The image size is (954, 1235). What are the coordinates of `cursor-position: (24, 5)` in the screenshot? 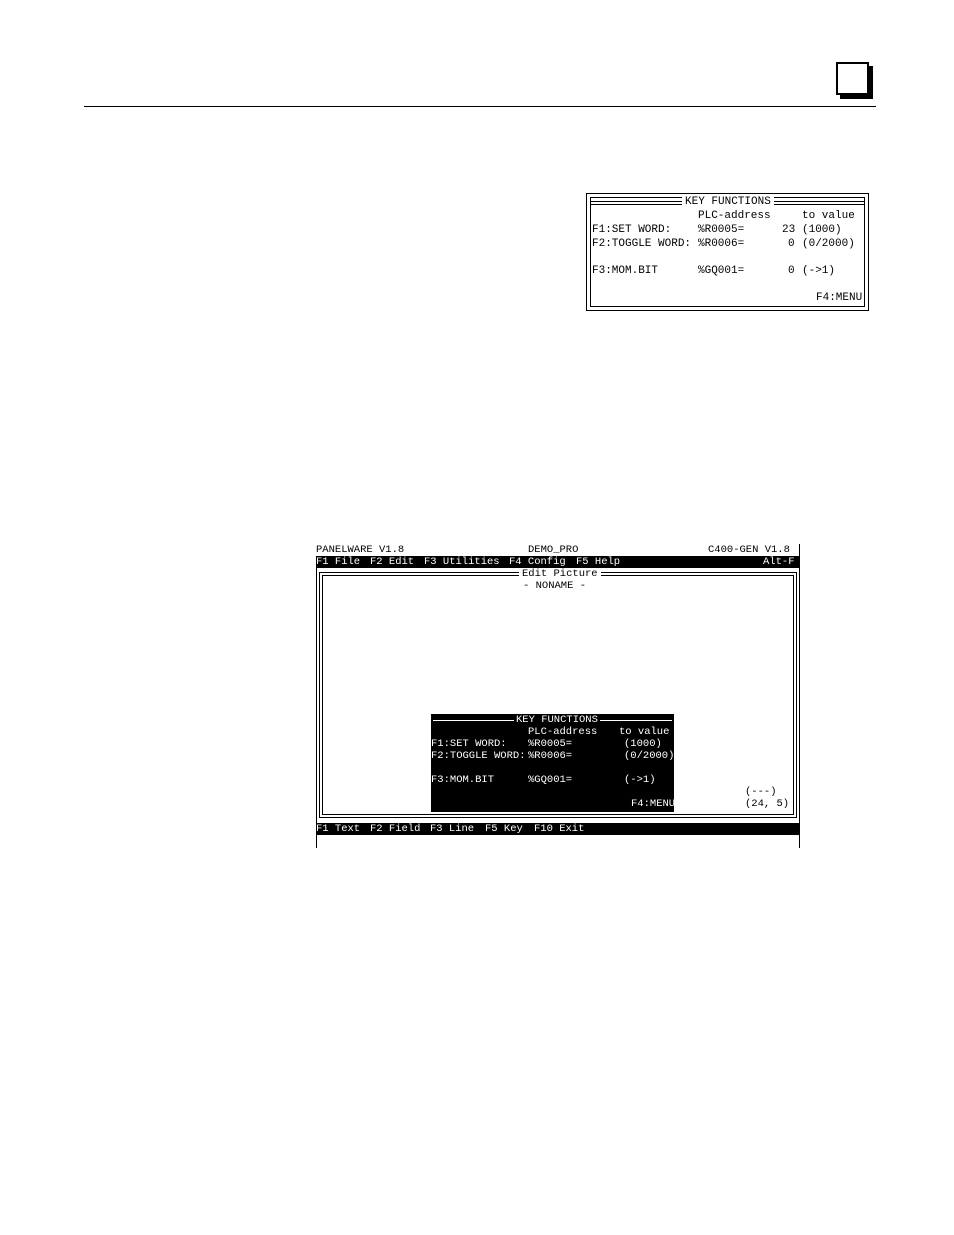 It's located at (767, 804).